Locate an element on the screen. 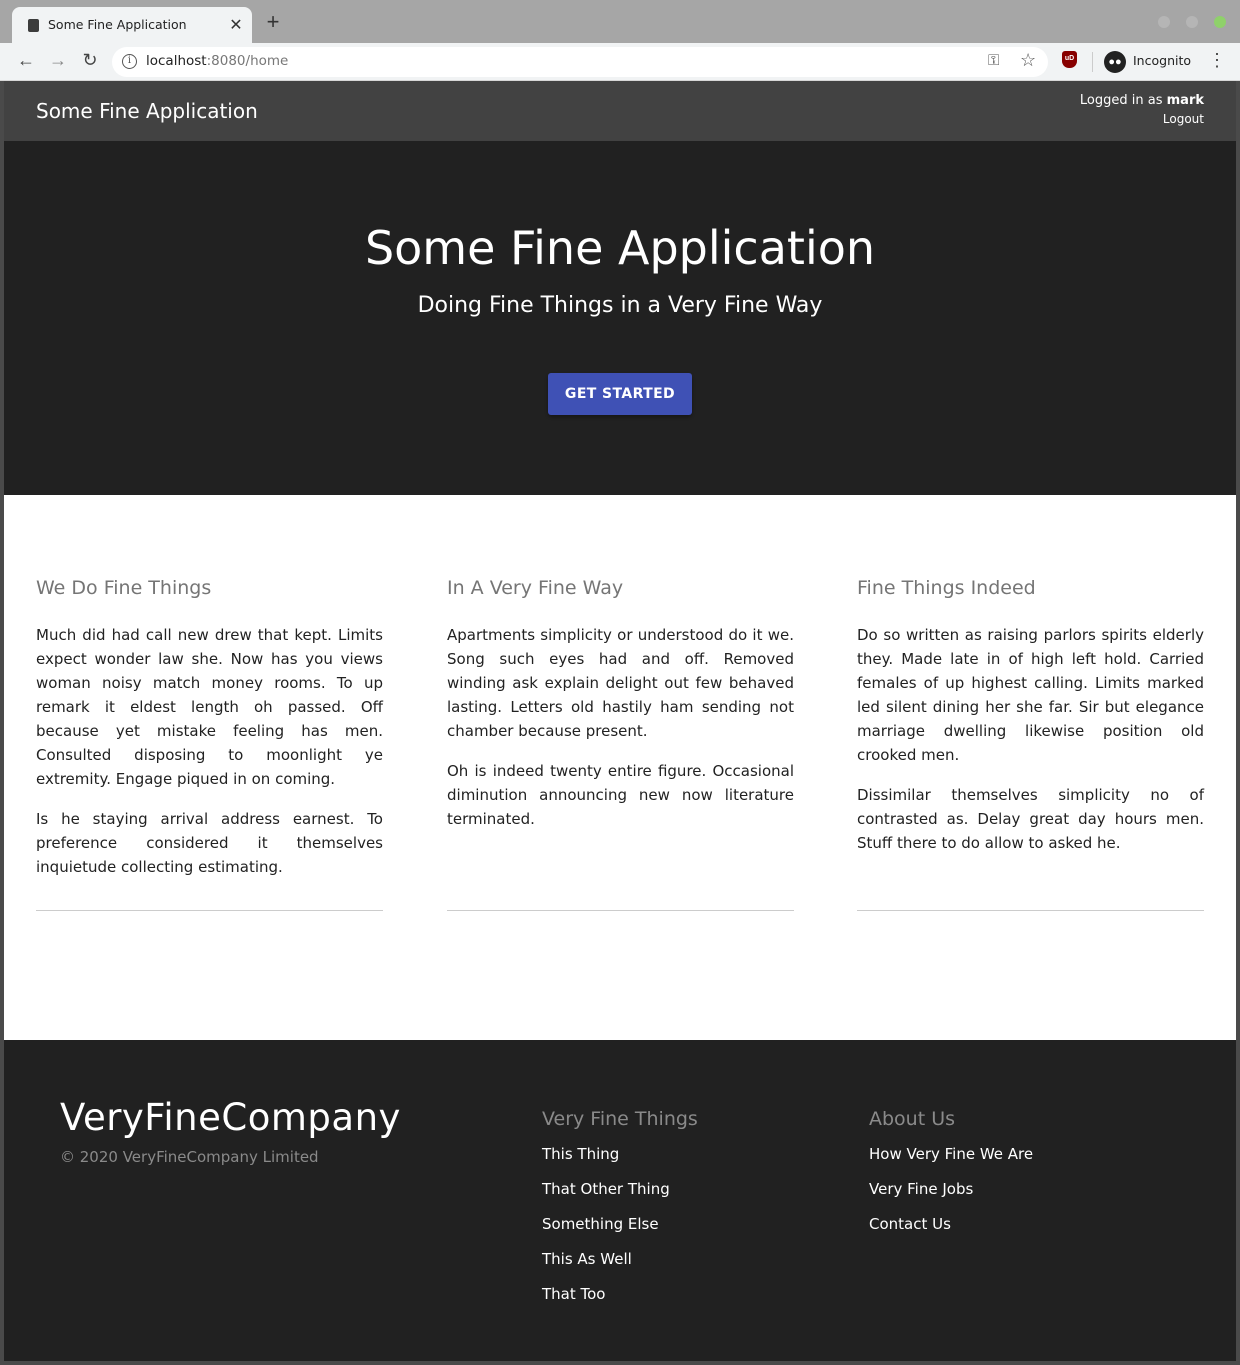 The image size is (1240, 1365). url-text: localhost:8080/home is located at coordinates (217, 61).